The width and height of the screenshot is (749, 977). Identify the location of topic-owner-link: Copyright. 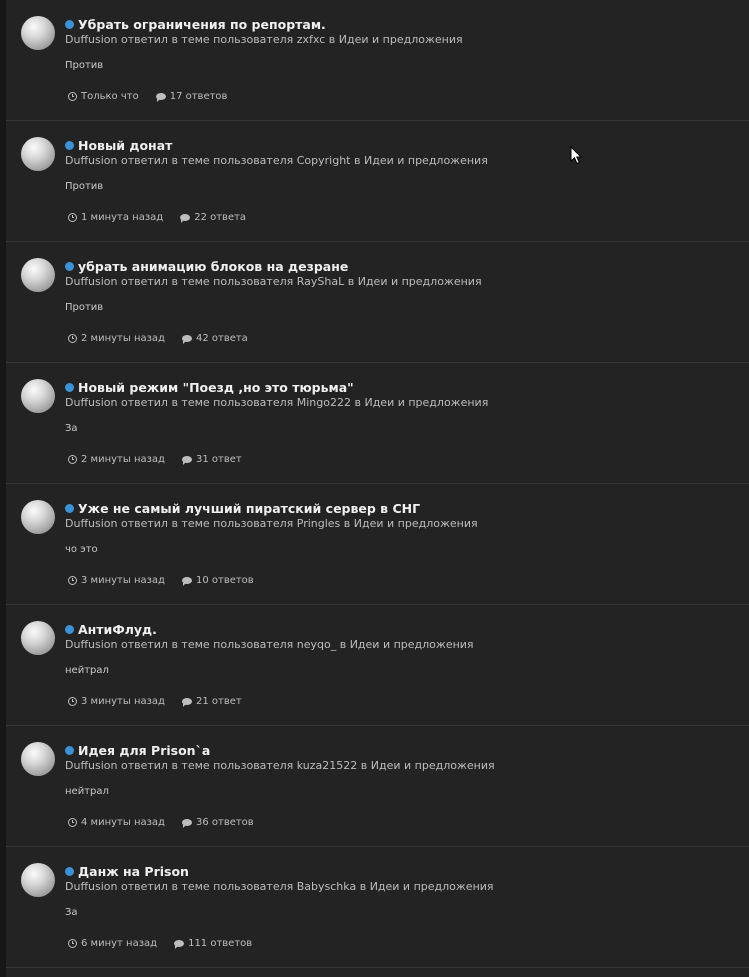
(324, 160).